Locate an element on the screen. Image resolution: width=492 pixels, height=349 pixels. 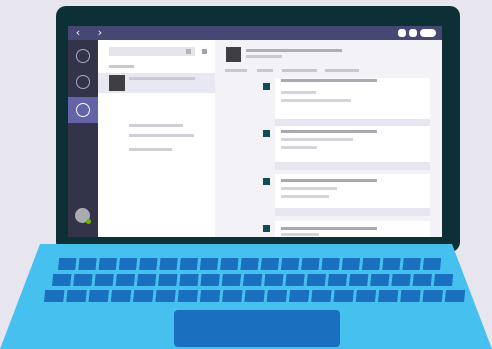
rail-item-3-active is located at coordinates (83, 110).